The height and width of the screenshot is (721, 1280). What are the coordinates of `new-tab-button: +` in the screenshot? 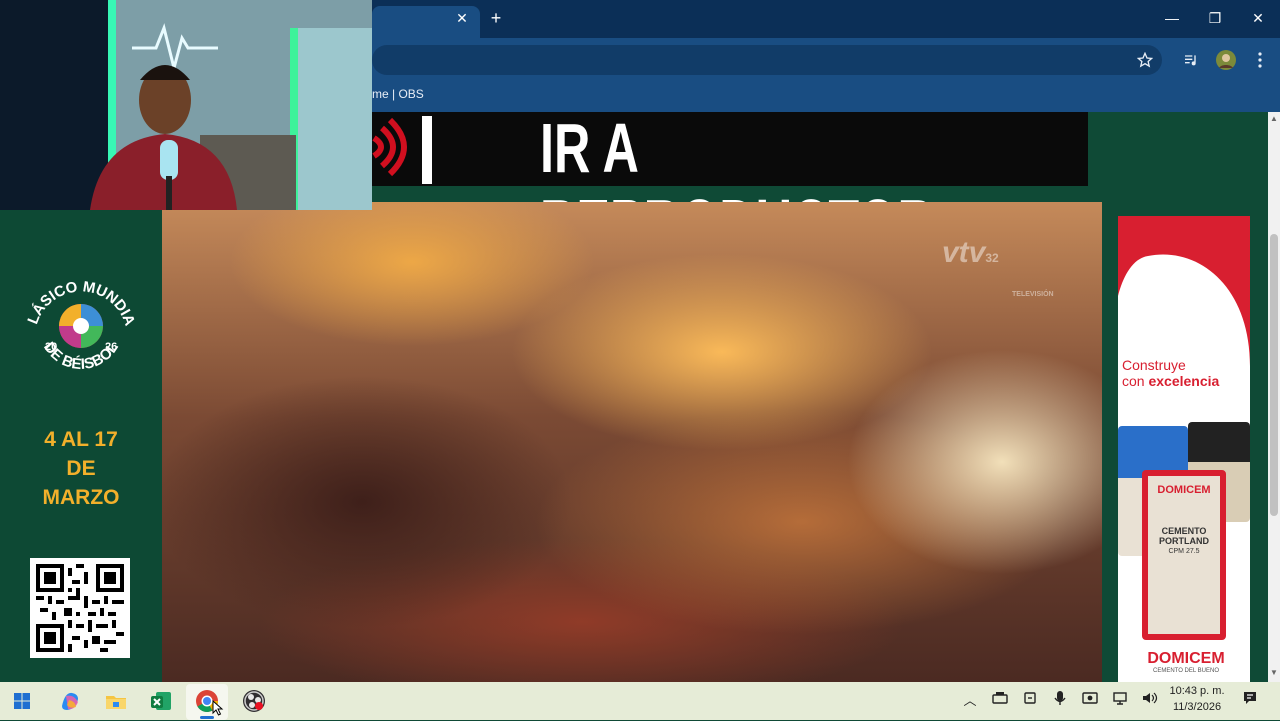 It's located at (496, 18).